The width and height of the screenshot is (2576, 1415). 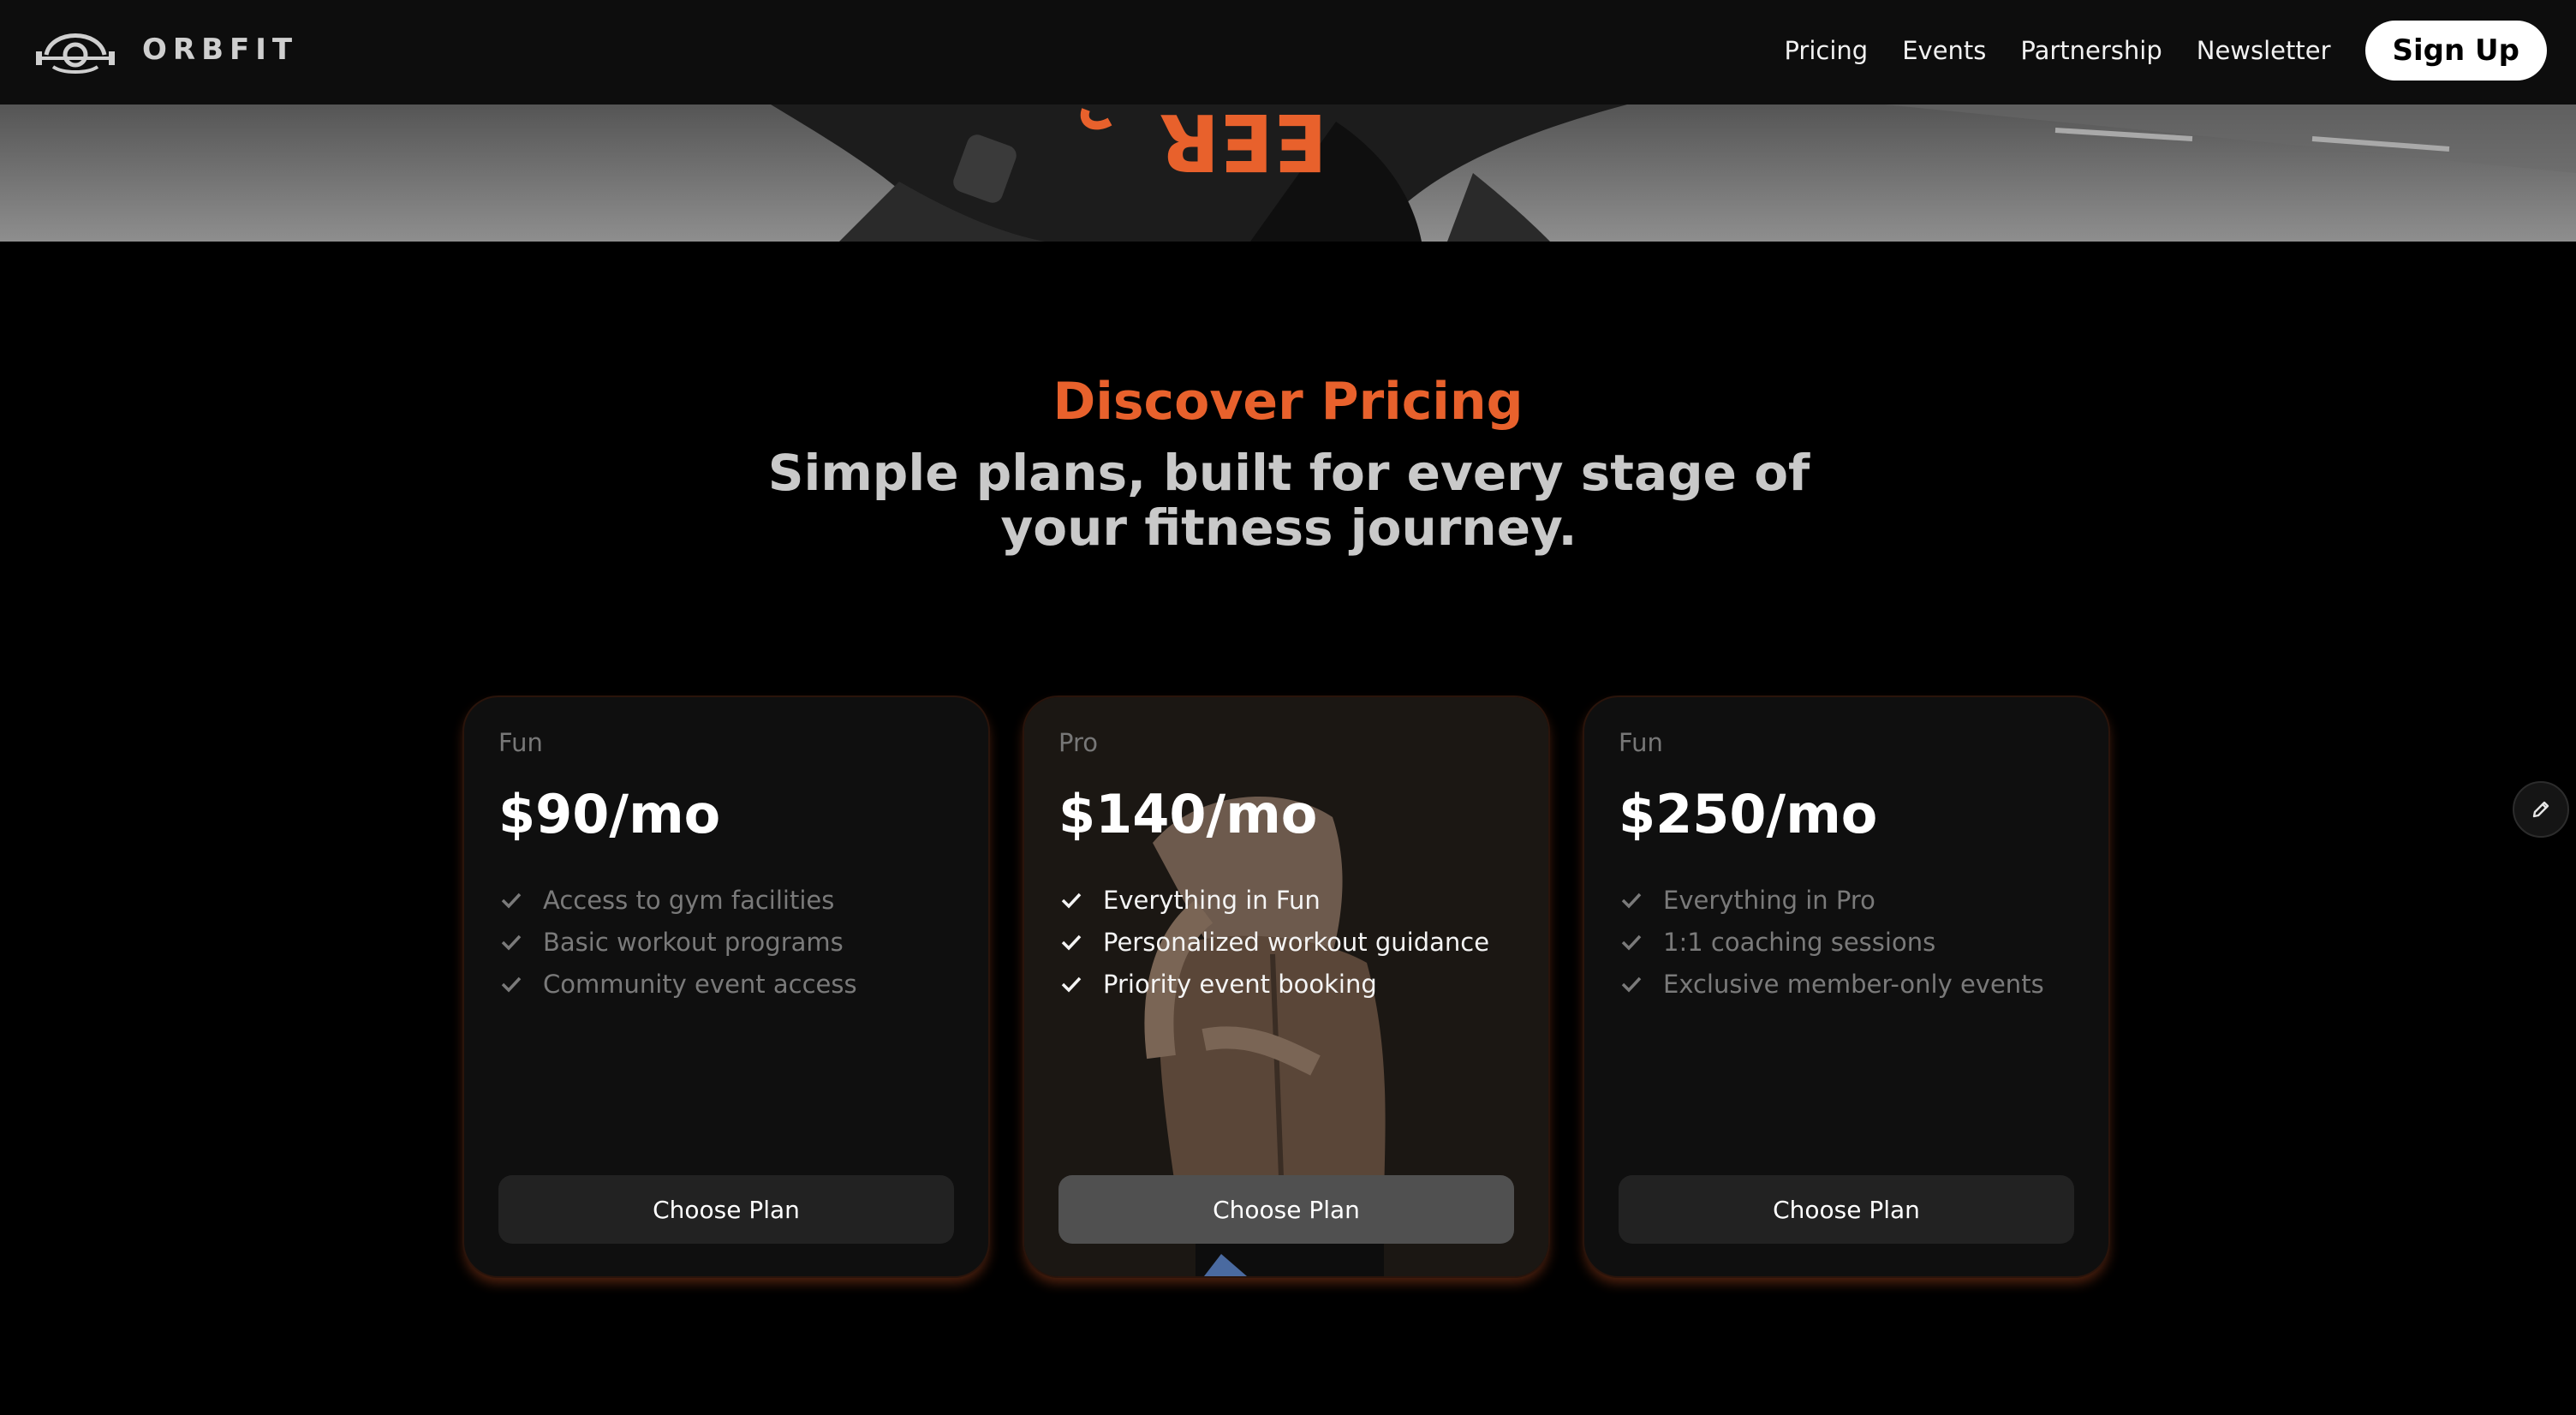 I want to click on athlete-photo: EER, so click(x=1288, y=173).